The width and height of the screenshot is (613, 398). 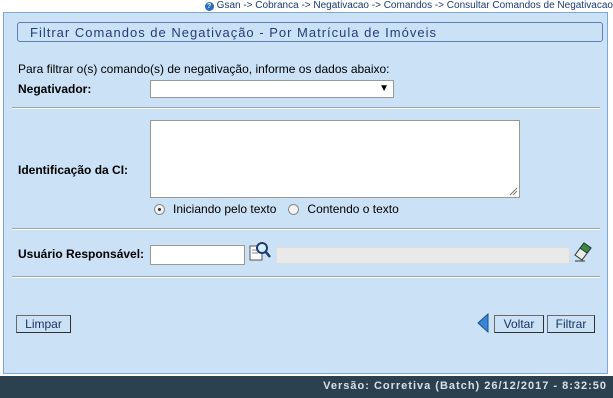 I want to click on radio-iniciando-label: Iniciando pelo texto, so click(x=225, y=209).